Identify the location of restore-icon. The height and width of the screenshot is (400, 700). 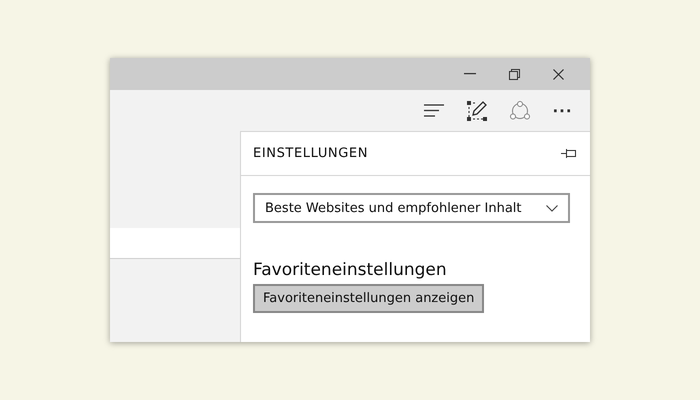
(514, 74).